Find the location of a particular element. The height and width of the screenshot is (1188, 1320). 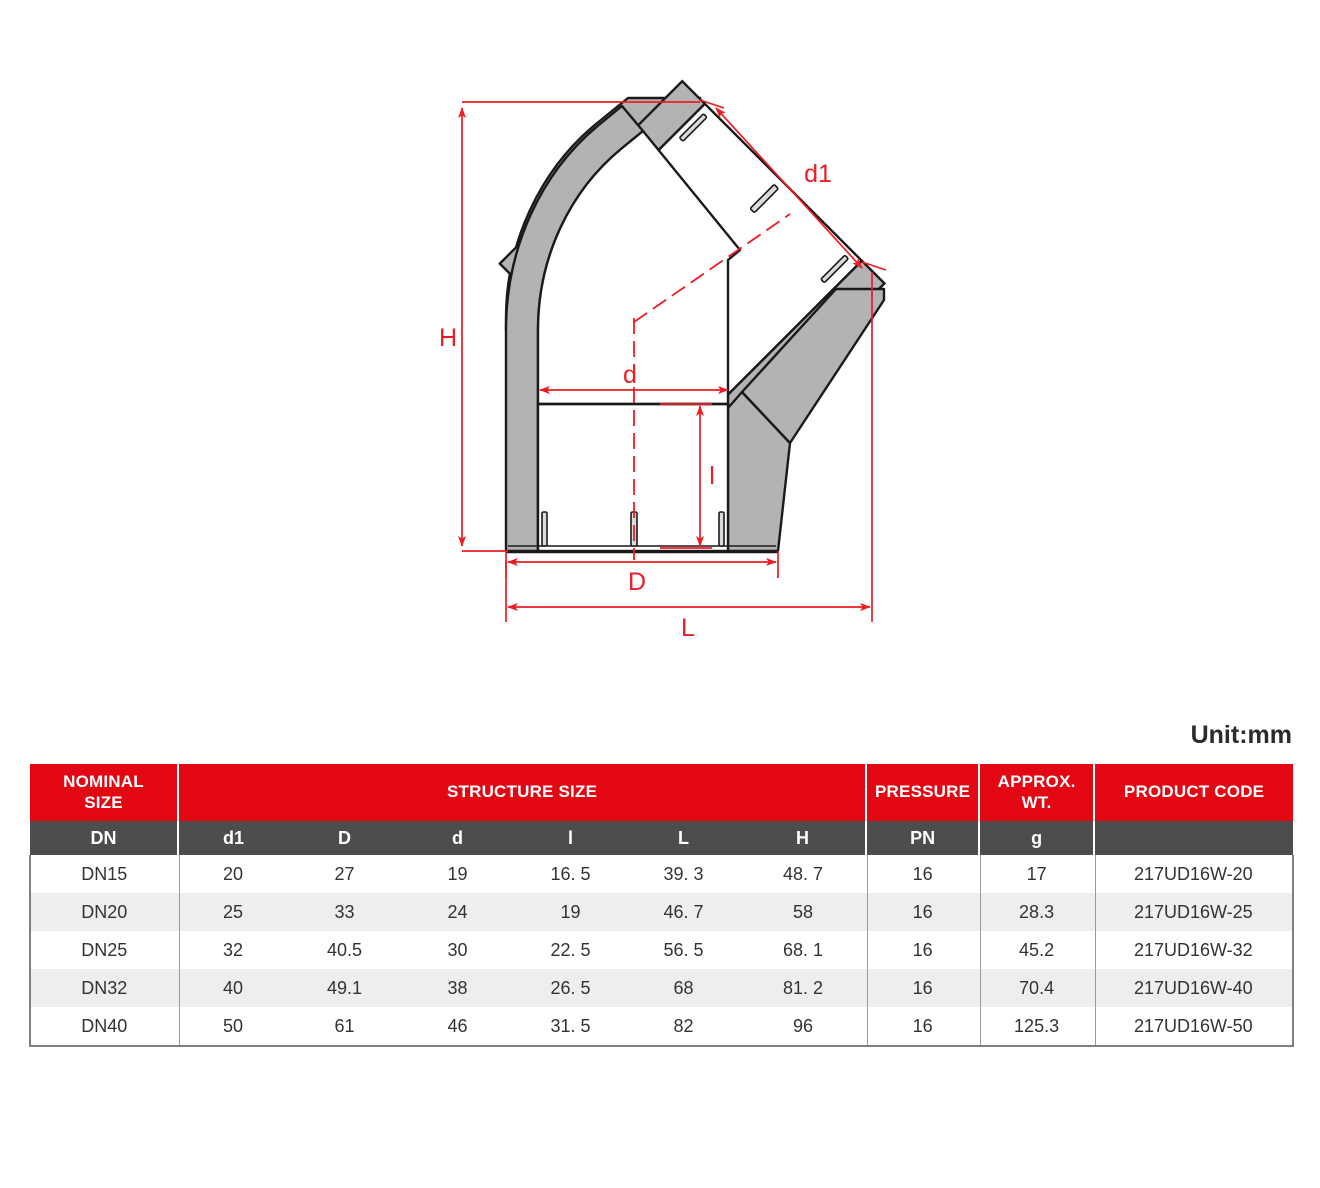

cell-g: 125.3 is located at coordinates (1037, 1027).